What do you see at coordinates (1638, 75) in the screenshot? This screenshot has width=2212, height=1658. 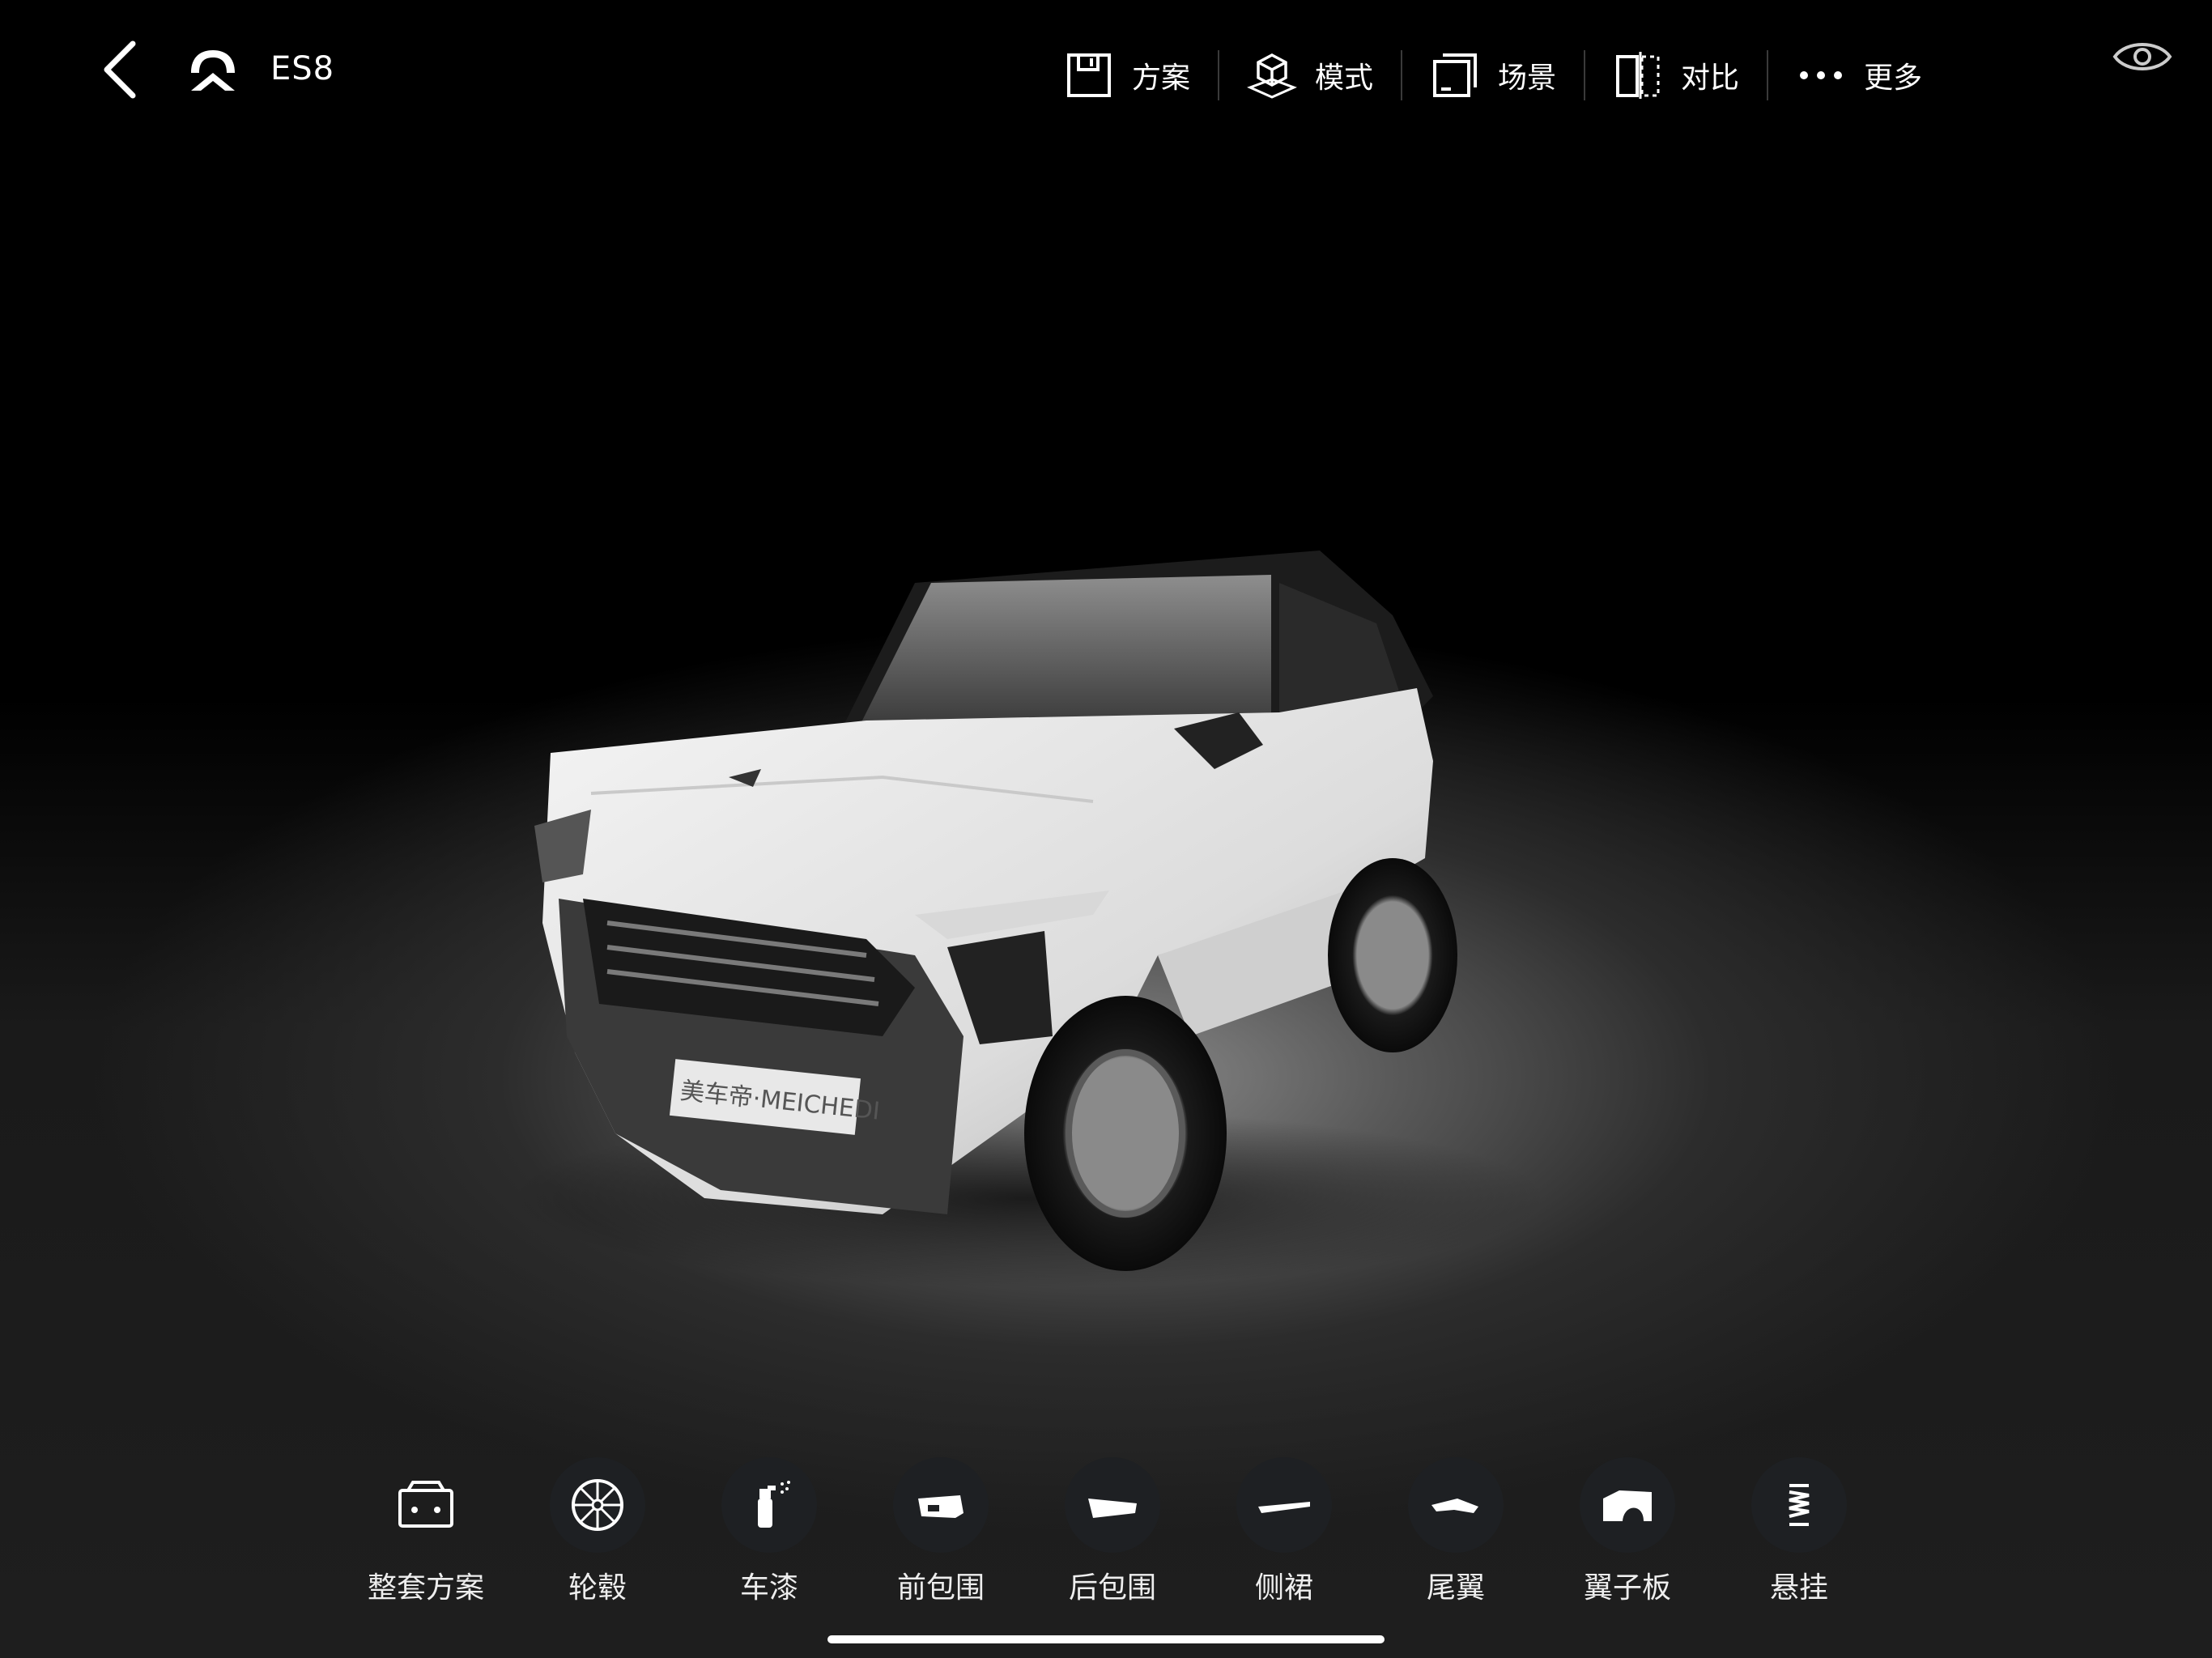 I see `compare-icon` at bounding box center [1638, 75].